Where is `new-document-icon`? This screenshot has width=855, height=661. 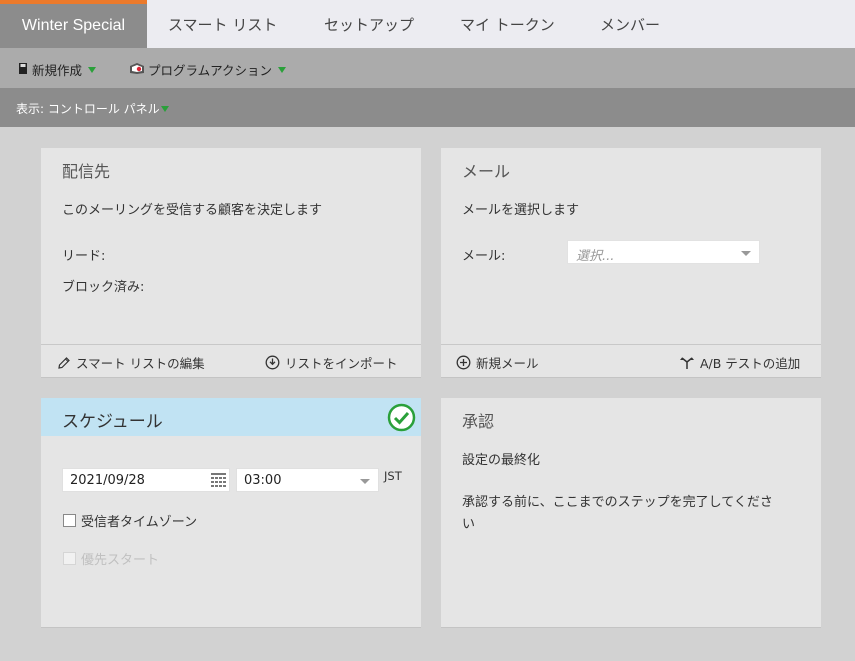 new-document-icon is located at coordinates (23, 70).